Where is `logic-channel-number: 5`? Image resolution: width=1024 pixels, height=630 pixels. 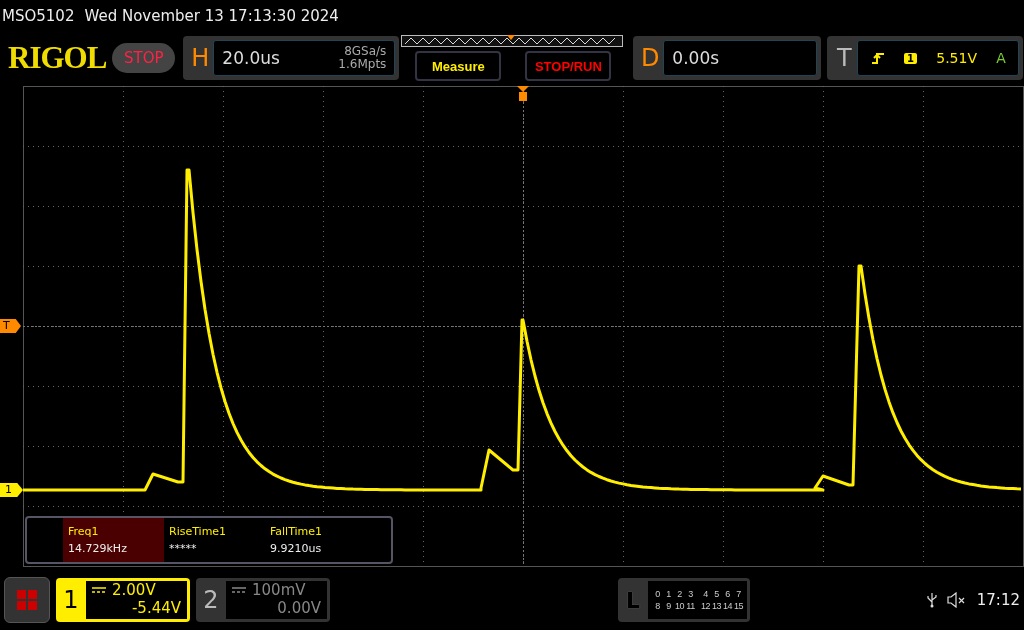 logic-channel-number: 5 is located at coordinates (716, 594).